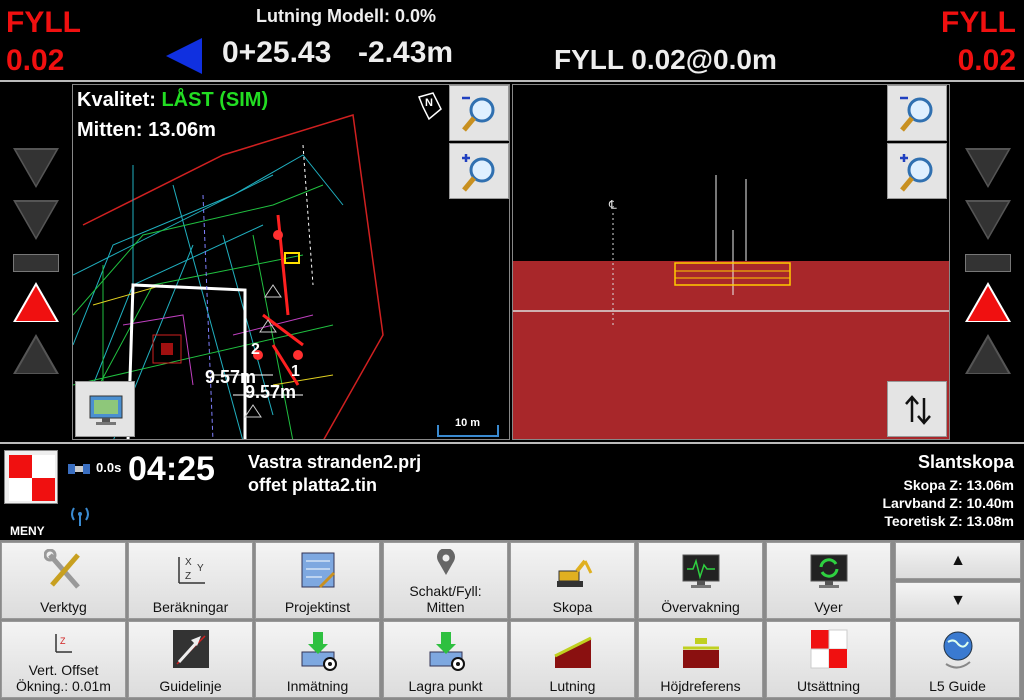 This screenshot has height=700, width=1024. Describe the element at coordinates (172, 100) in the screenshot. I see `quality-label: Kvalitet: LÅST (SIM)` at that location.